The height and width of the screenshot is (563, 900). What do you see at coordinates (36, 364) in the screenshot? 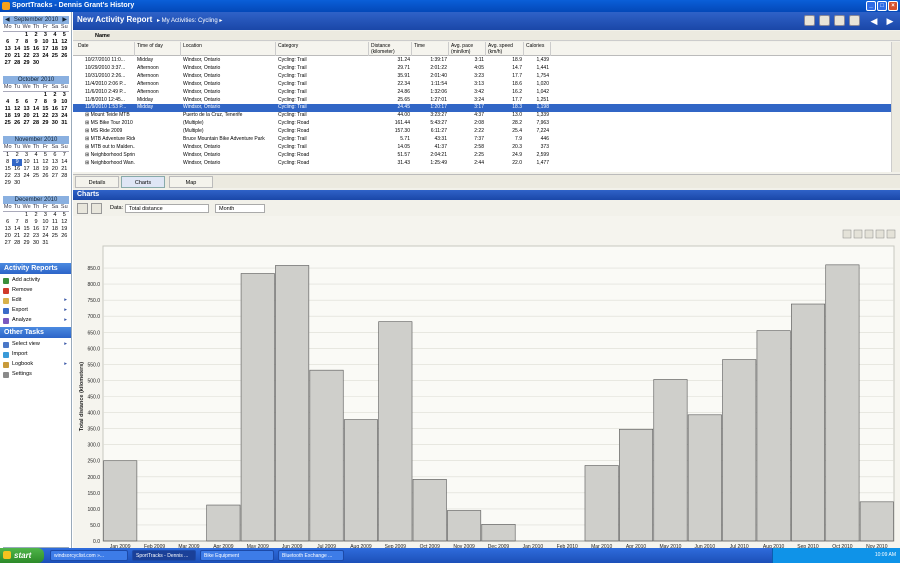
I see `other_tasks-item: Logbook ▸` at bounding box center [36, 364].